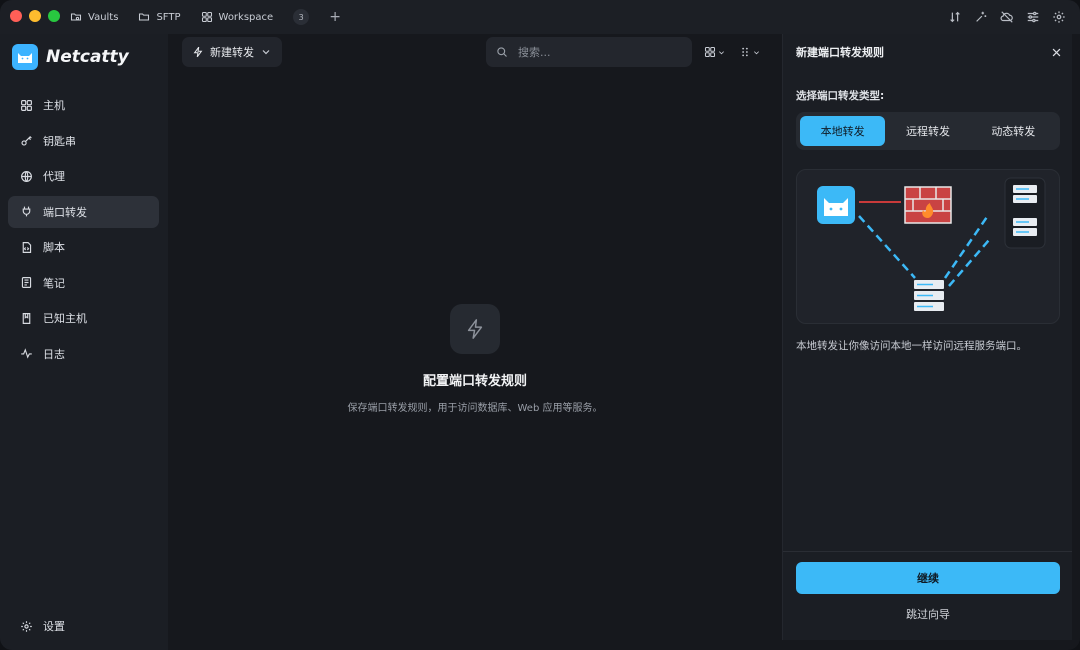  What do you see at coordinates (26, 176) in the screenshot?
I see `globe-icon` at bounding box center [26, 176].